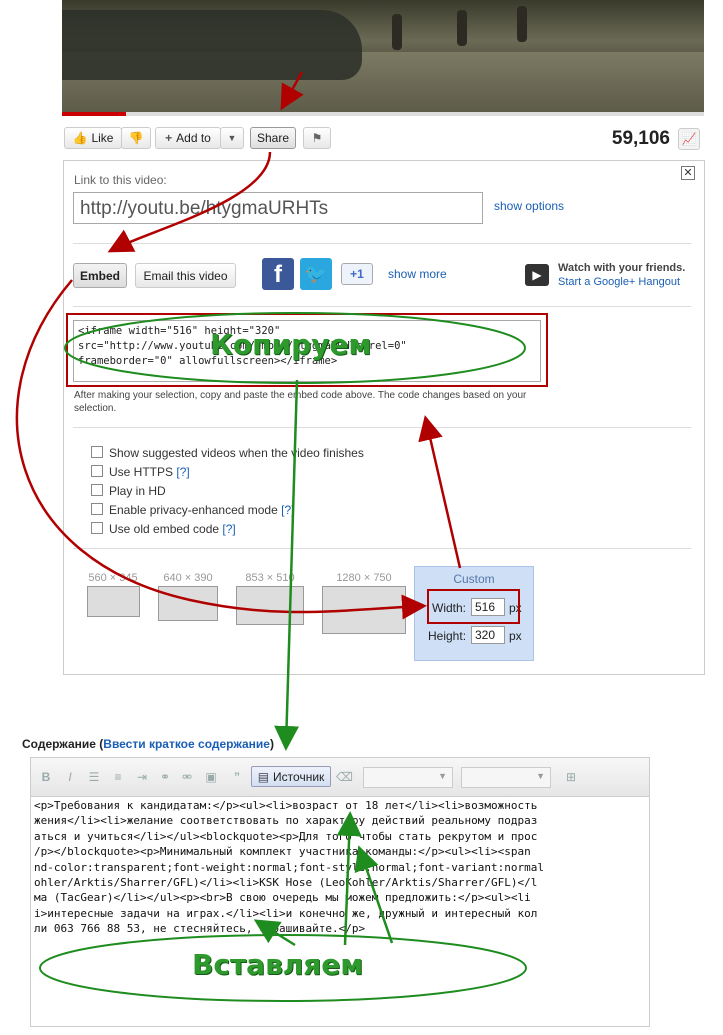  What do you see at coordinates (292, 91) in the screenshot?
I see `red-arrow-to-share` at bounding box center [292, 91].